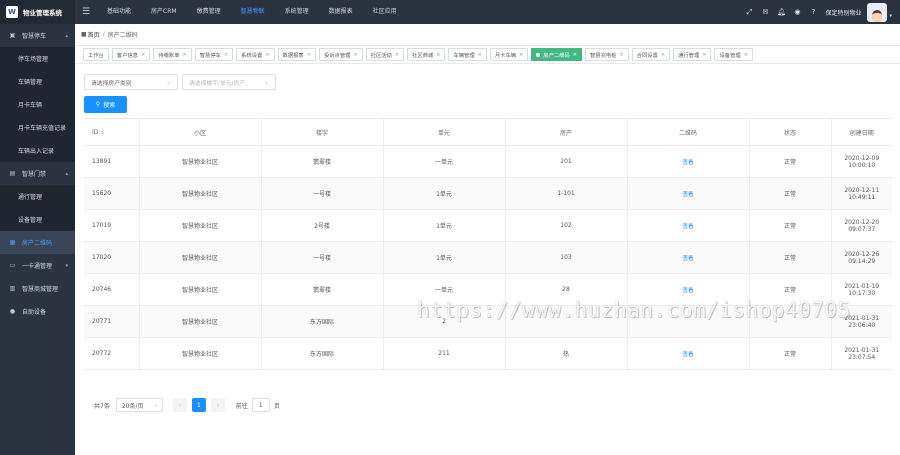 The image size is (900, 455). I want to click on tab: 车辆管理 ×, so click(467, 54).